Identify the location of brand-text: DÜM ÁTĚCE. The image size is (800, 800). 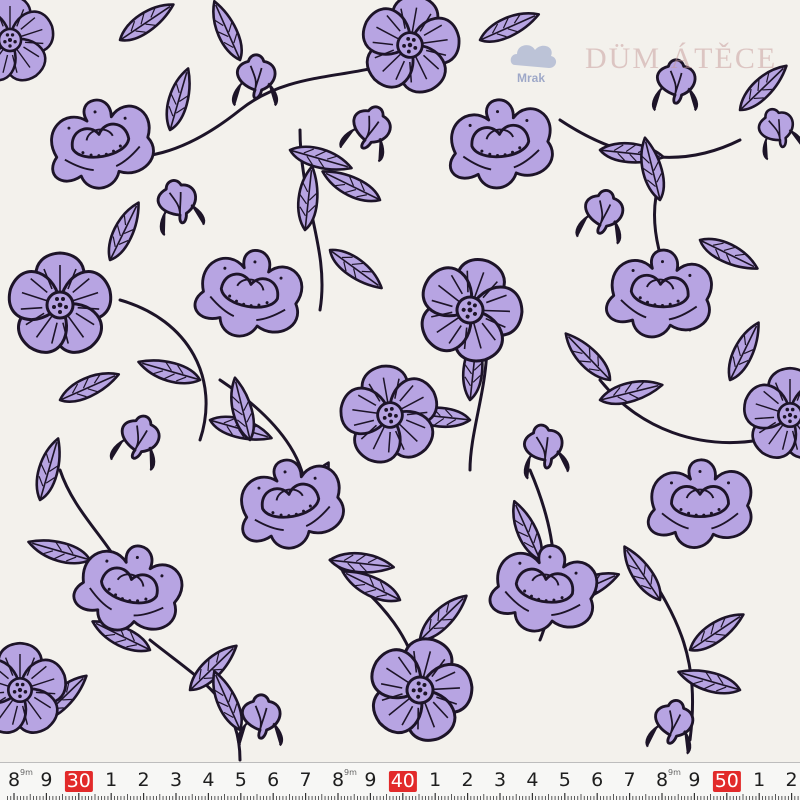
(680, 58).